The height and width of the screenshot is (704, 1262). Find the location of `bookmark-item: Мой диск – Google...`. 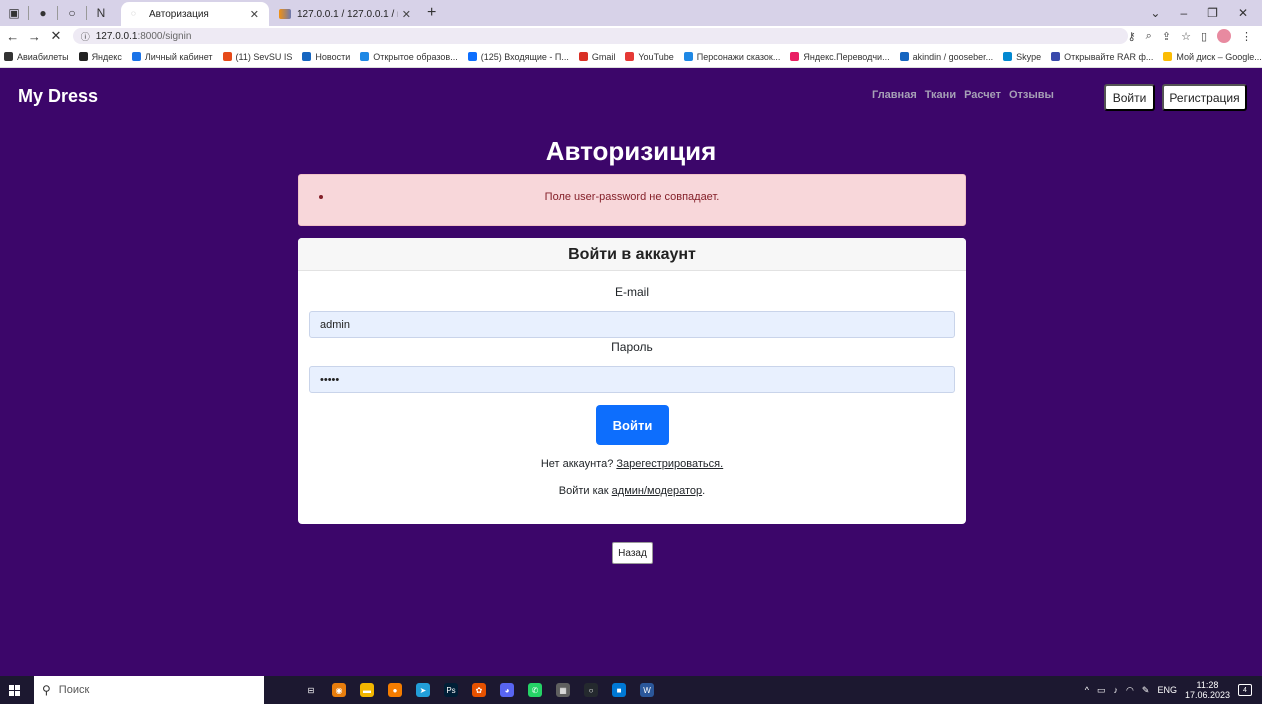

bookmark-item: Мой диск – Google... is located at coordinates (1212, 56).